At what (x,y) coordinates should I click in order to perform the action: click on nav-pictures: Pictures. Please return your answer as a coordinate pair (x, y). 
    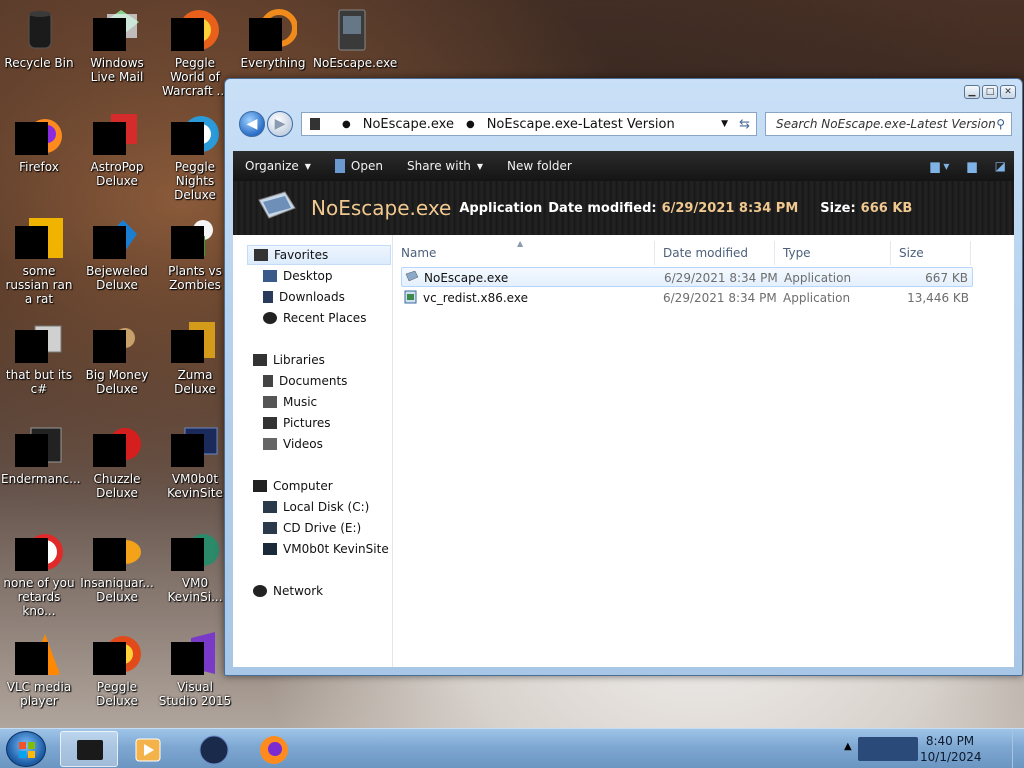
    Looking at the image, I should click on (297, 423).